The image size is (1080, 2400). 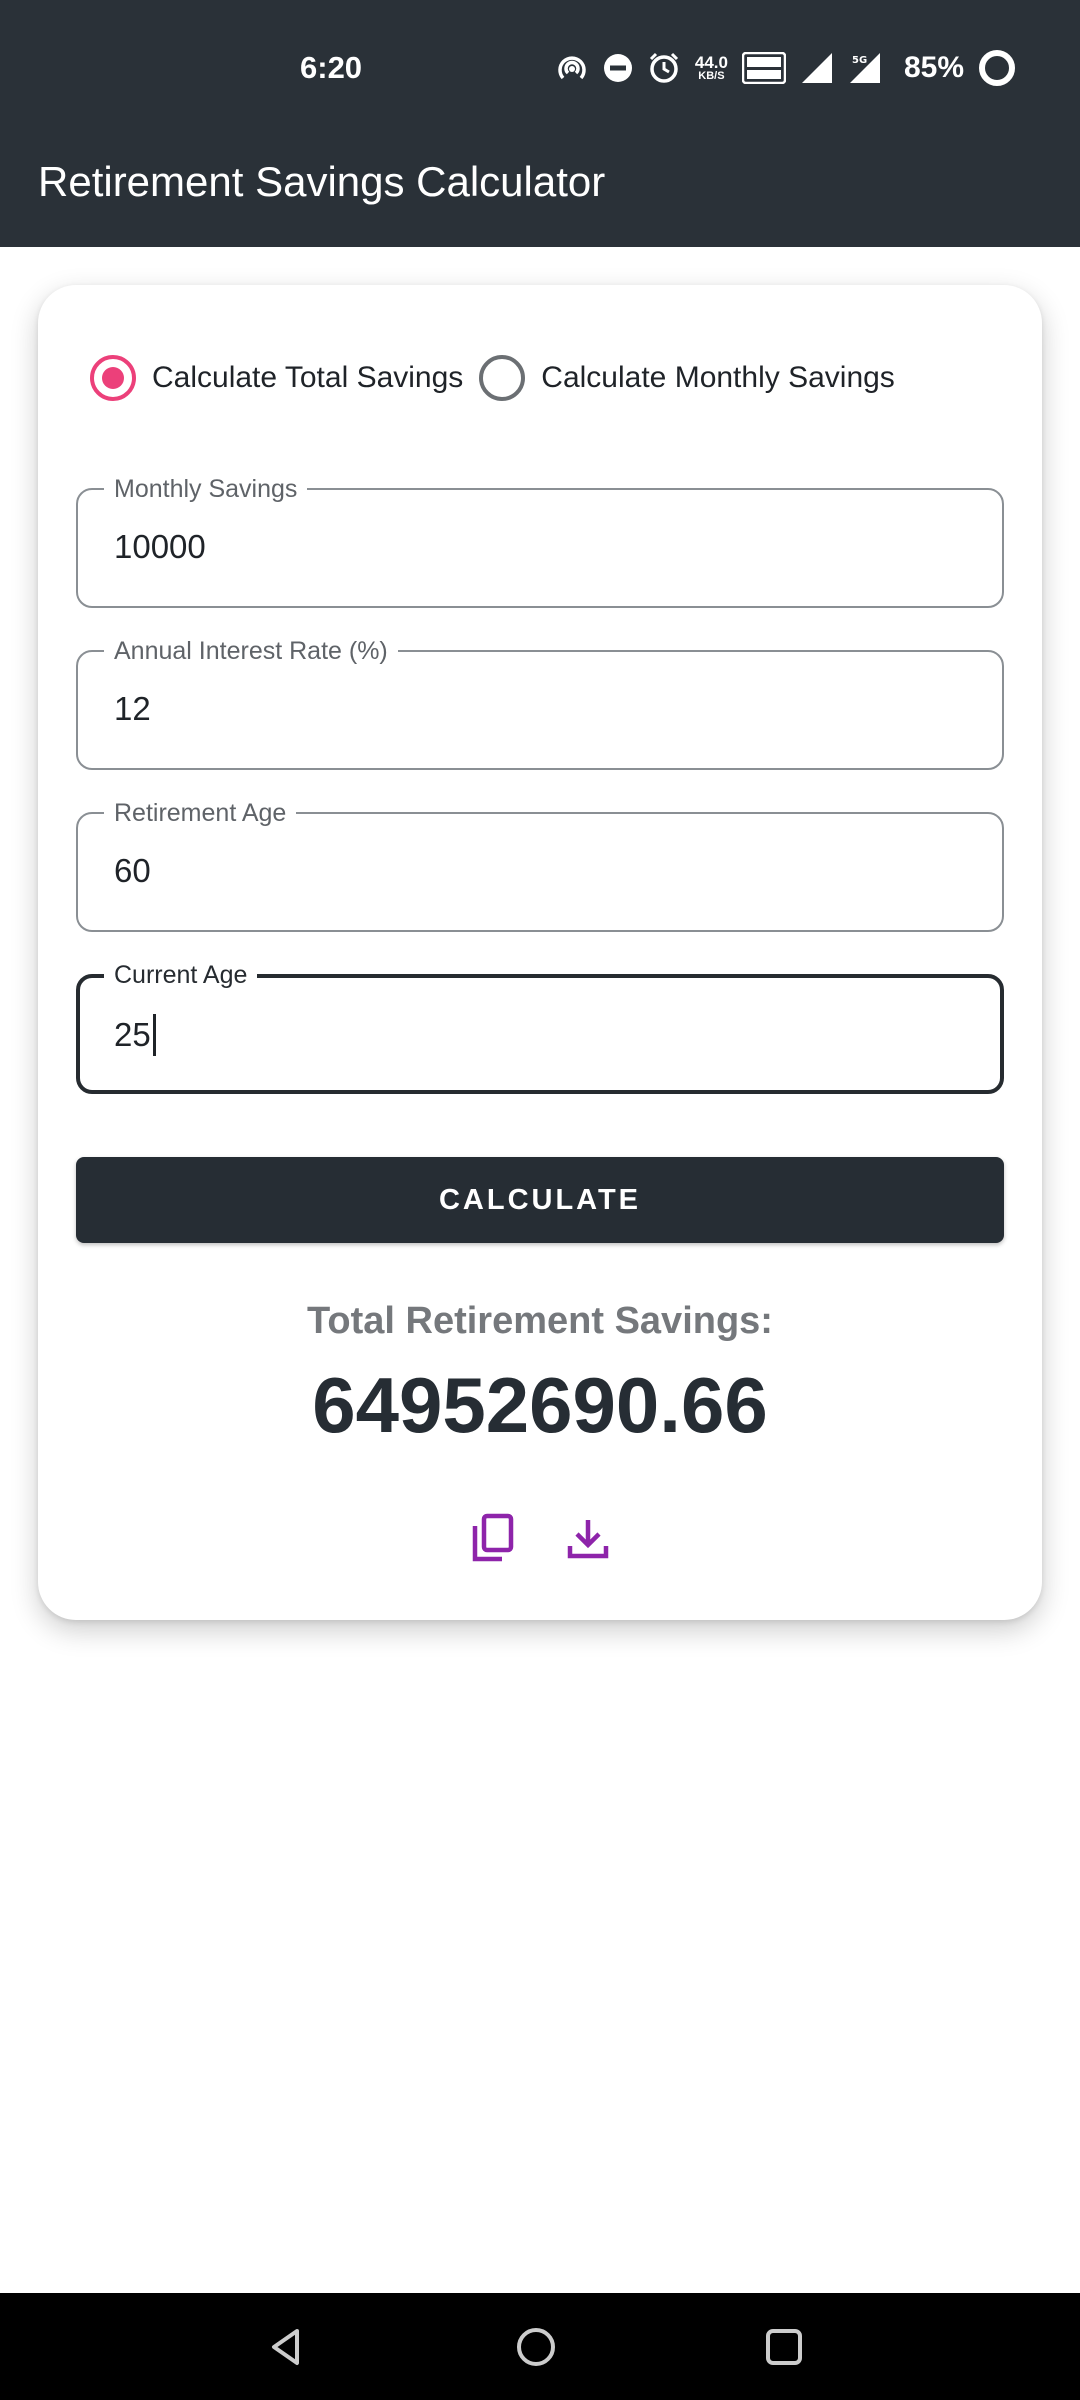 What do you see at coordinates (540, 865) in the screenshot?
I see `retirement-age-field: Retirement Age 60` at bounding box center [540, 865].